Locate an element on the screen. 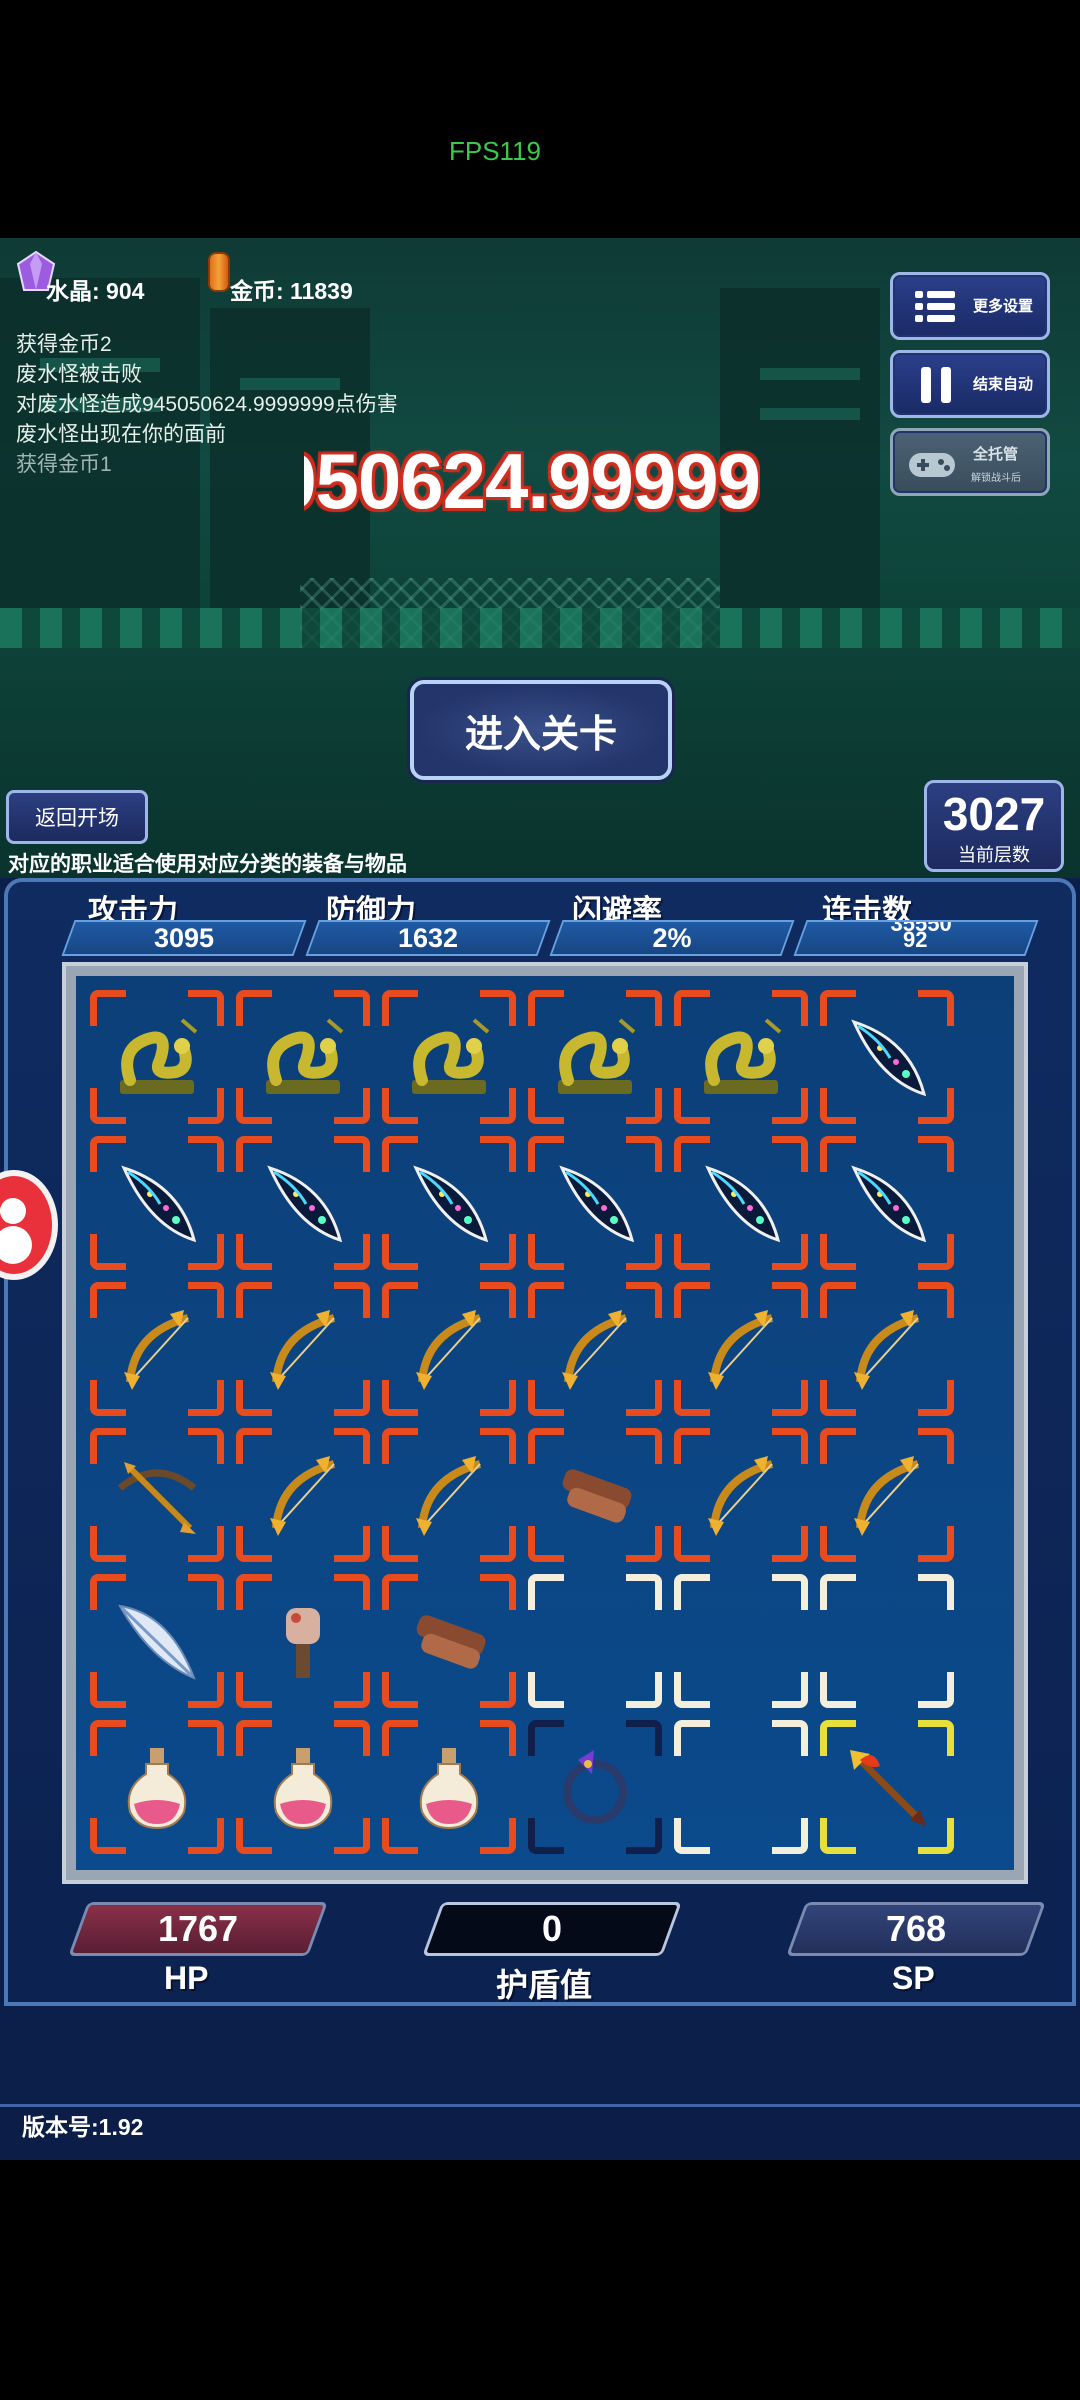  hp-label: HP is located at coordinates (186, 1978).